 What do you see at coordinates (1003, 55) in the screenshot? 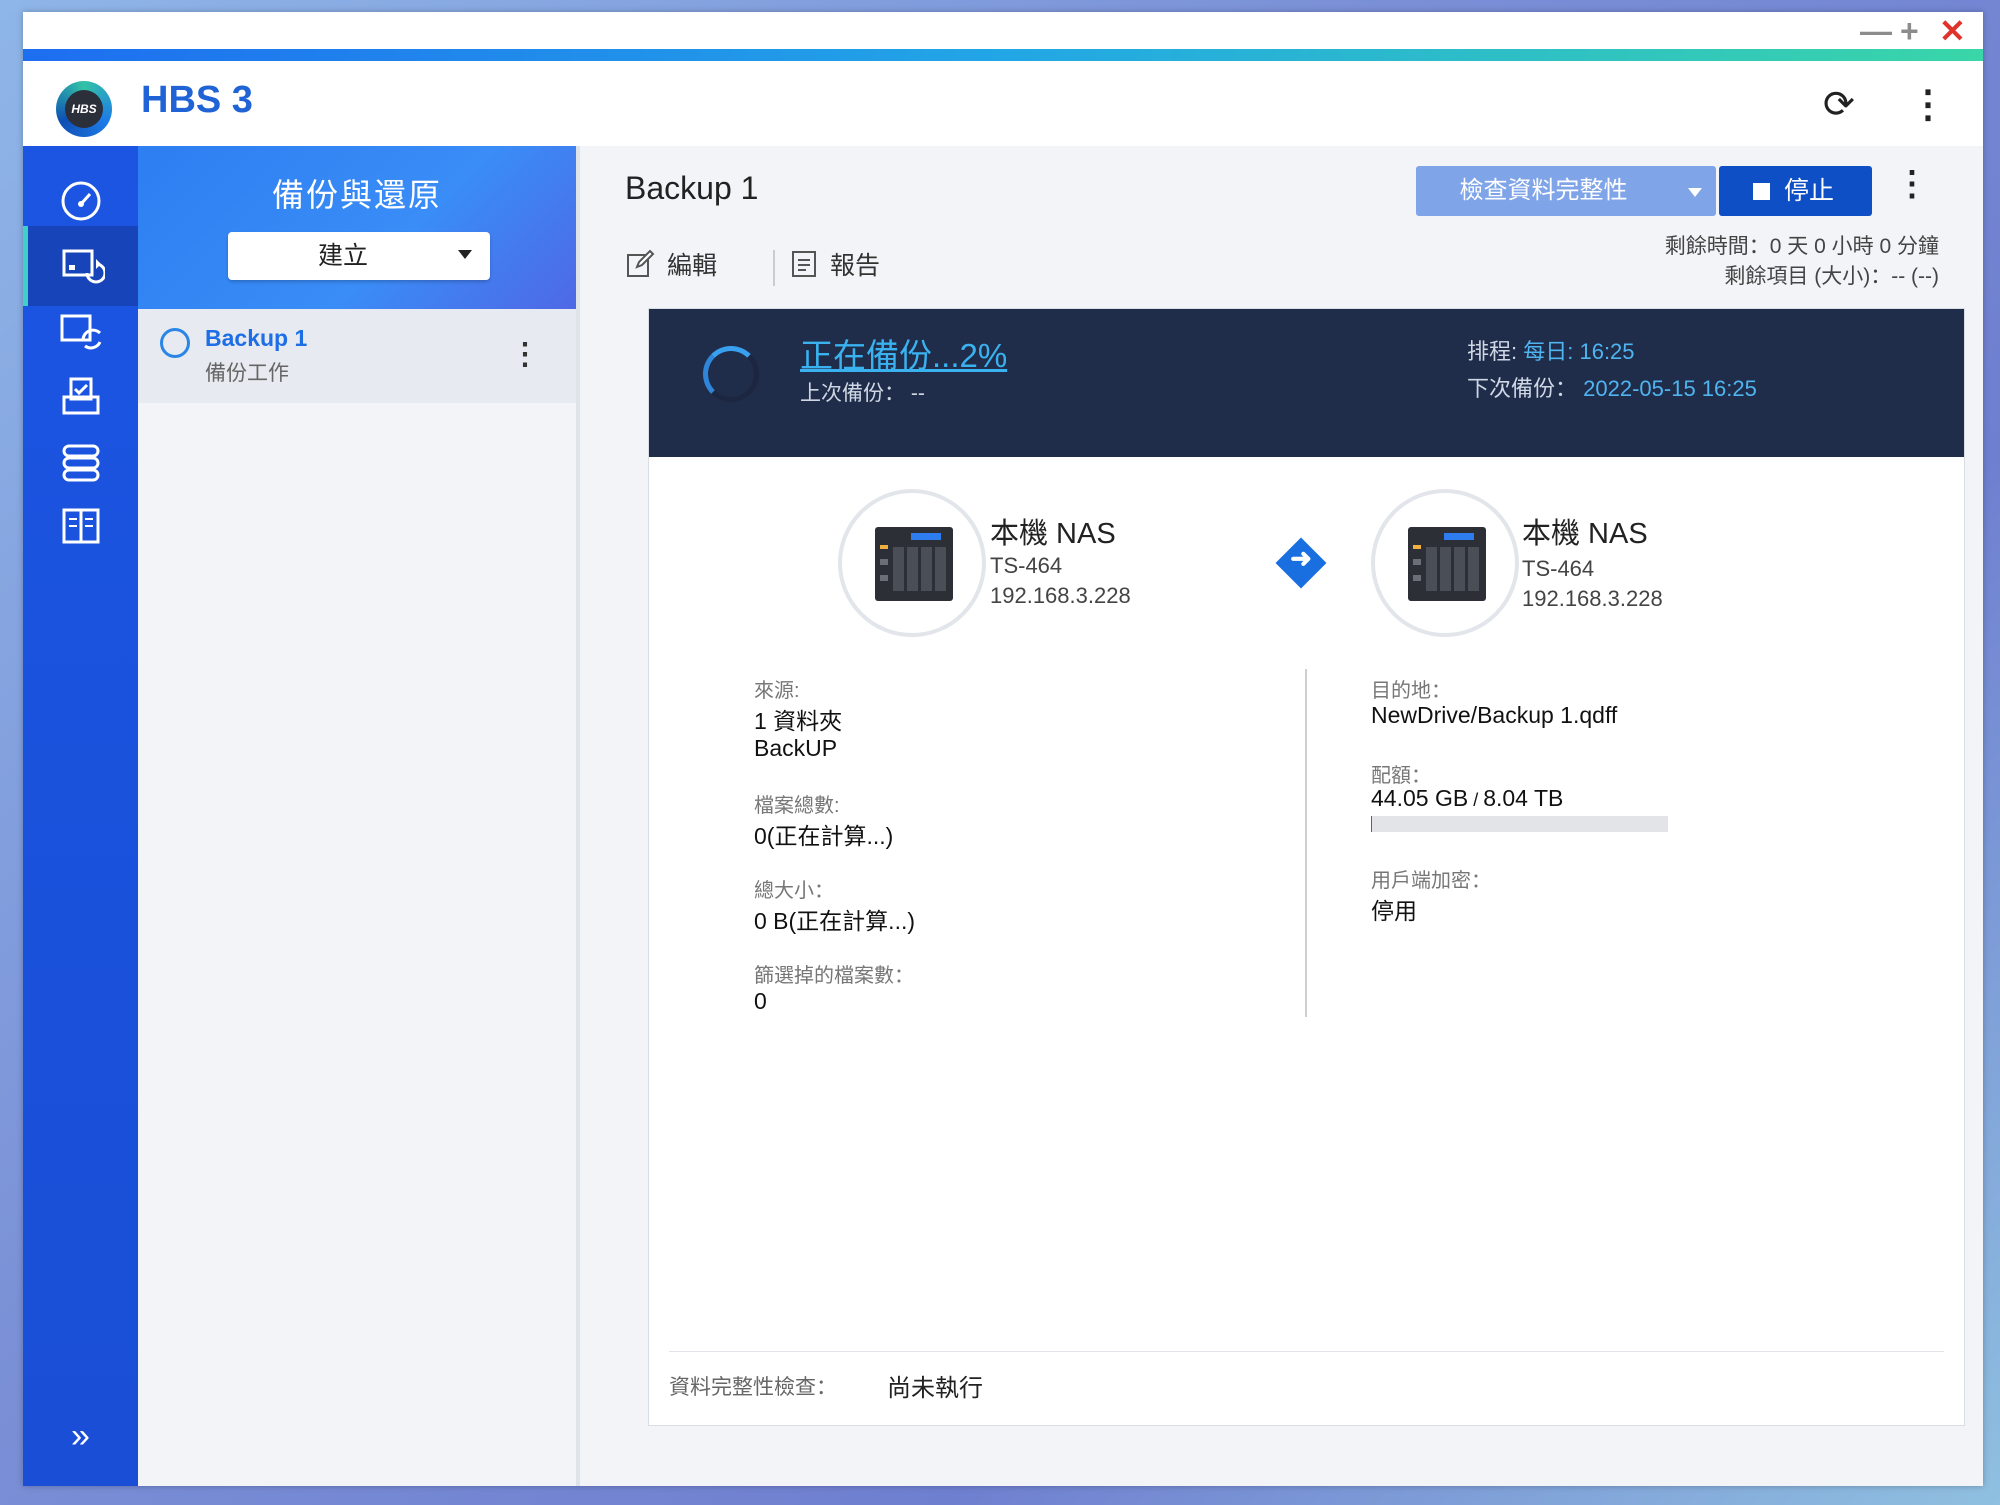
I see `accent-bar` at bounding box center [1003, 55].